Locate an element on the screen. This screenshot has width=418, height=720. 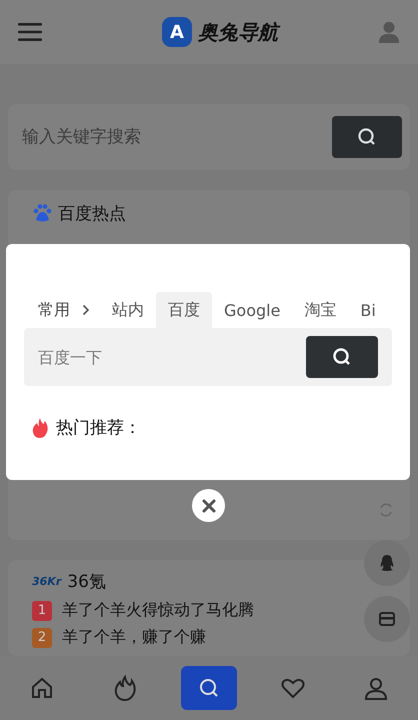
hot-label: 热门推荐： is located at coordinates (98, 428).